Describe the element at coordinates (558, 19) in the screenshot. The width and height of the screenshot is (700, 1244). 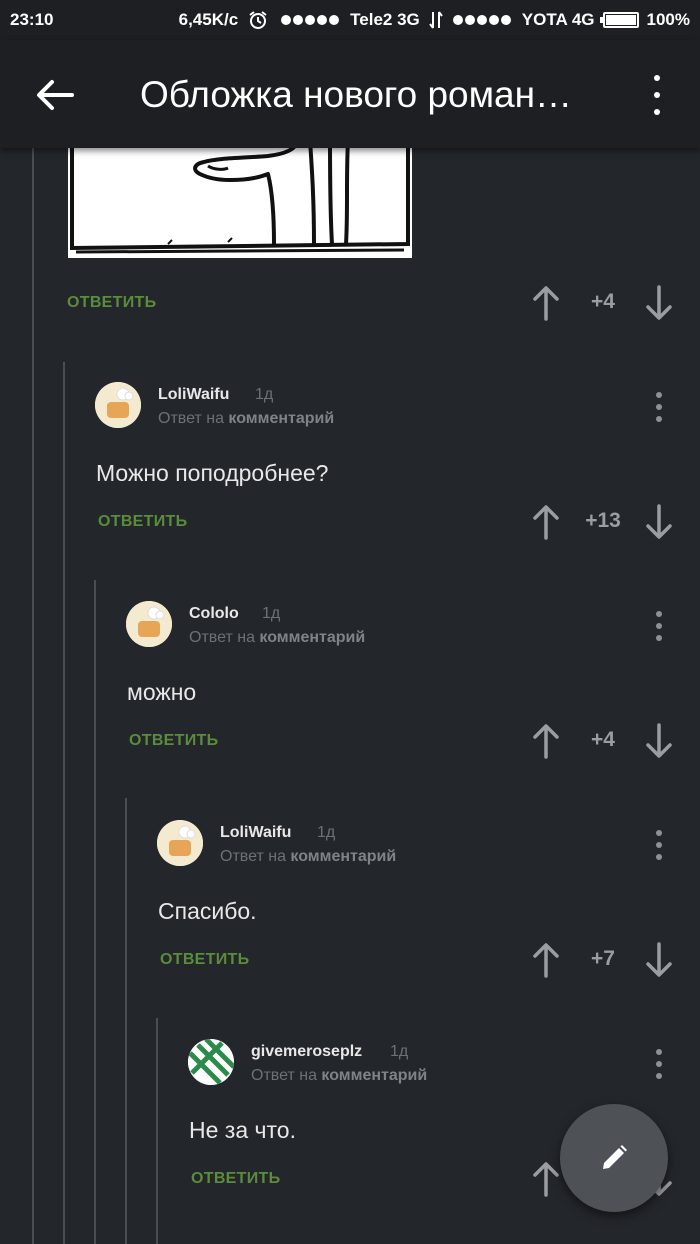
I see `carrier-2: YOTA 4G` at that location.